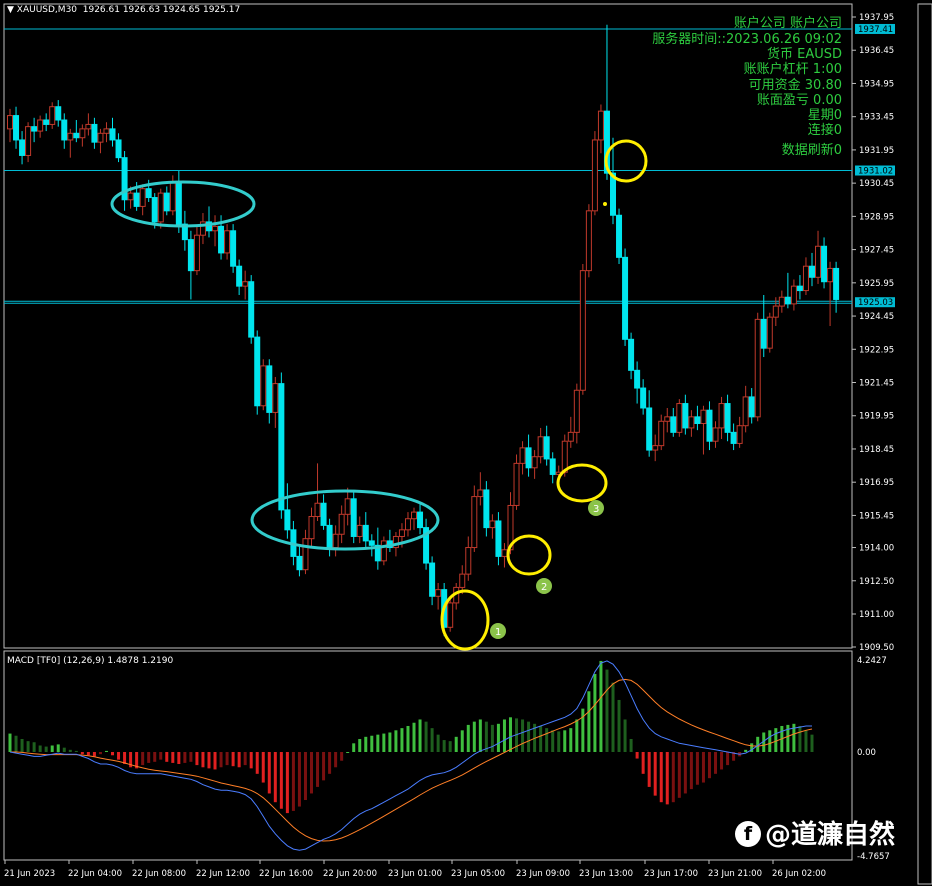 This screenshot has width=932, height=886. I want to click on macd-axis-label: -4.7657, so click(873, 857).